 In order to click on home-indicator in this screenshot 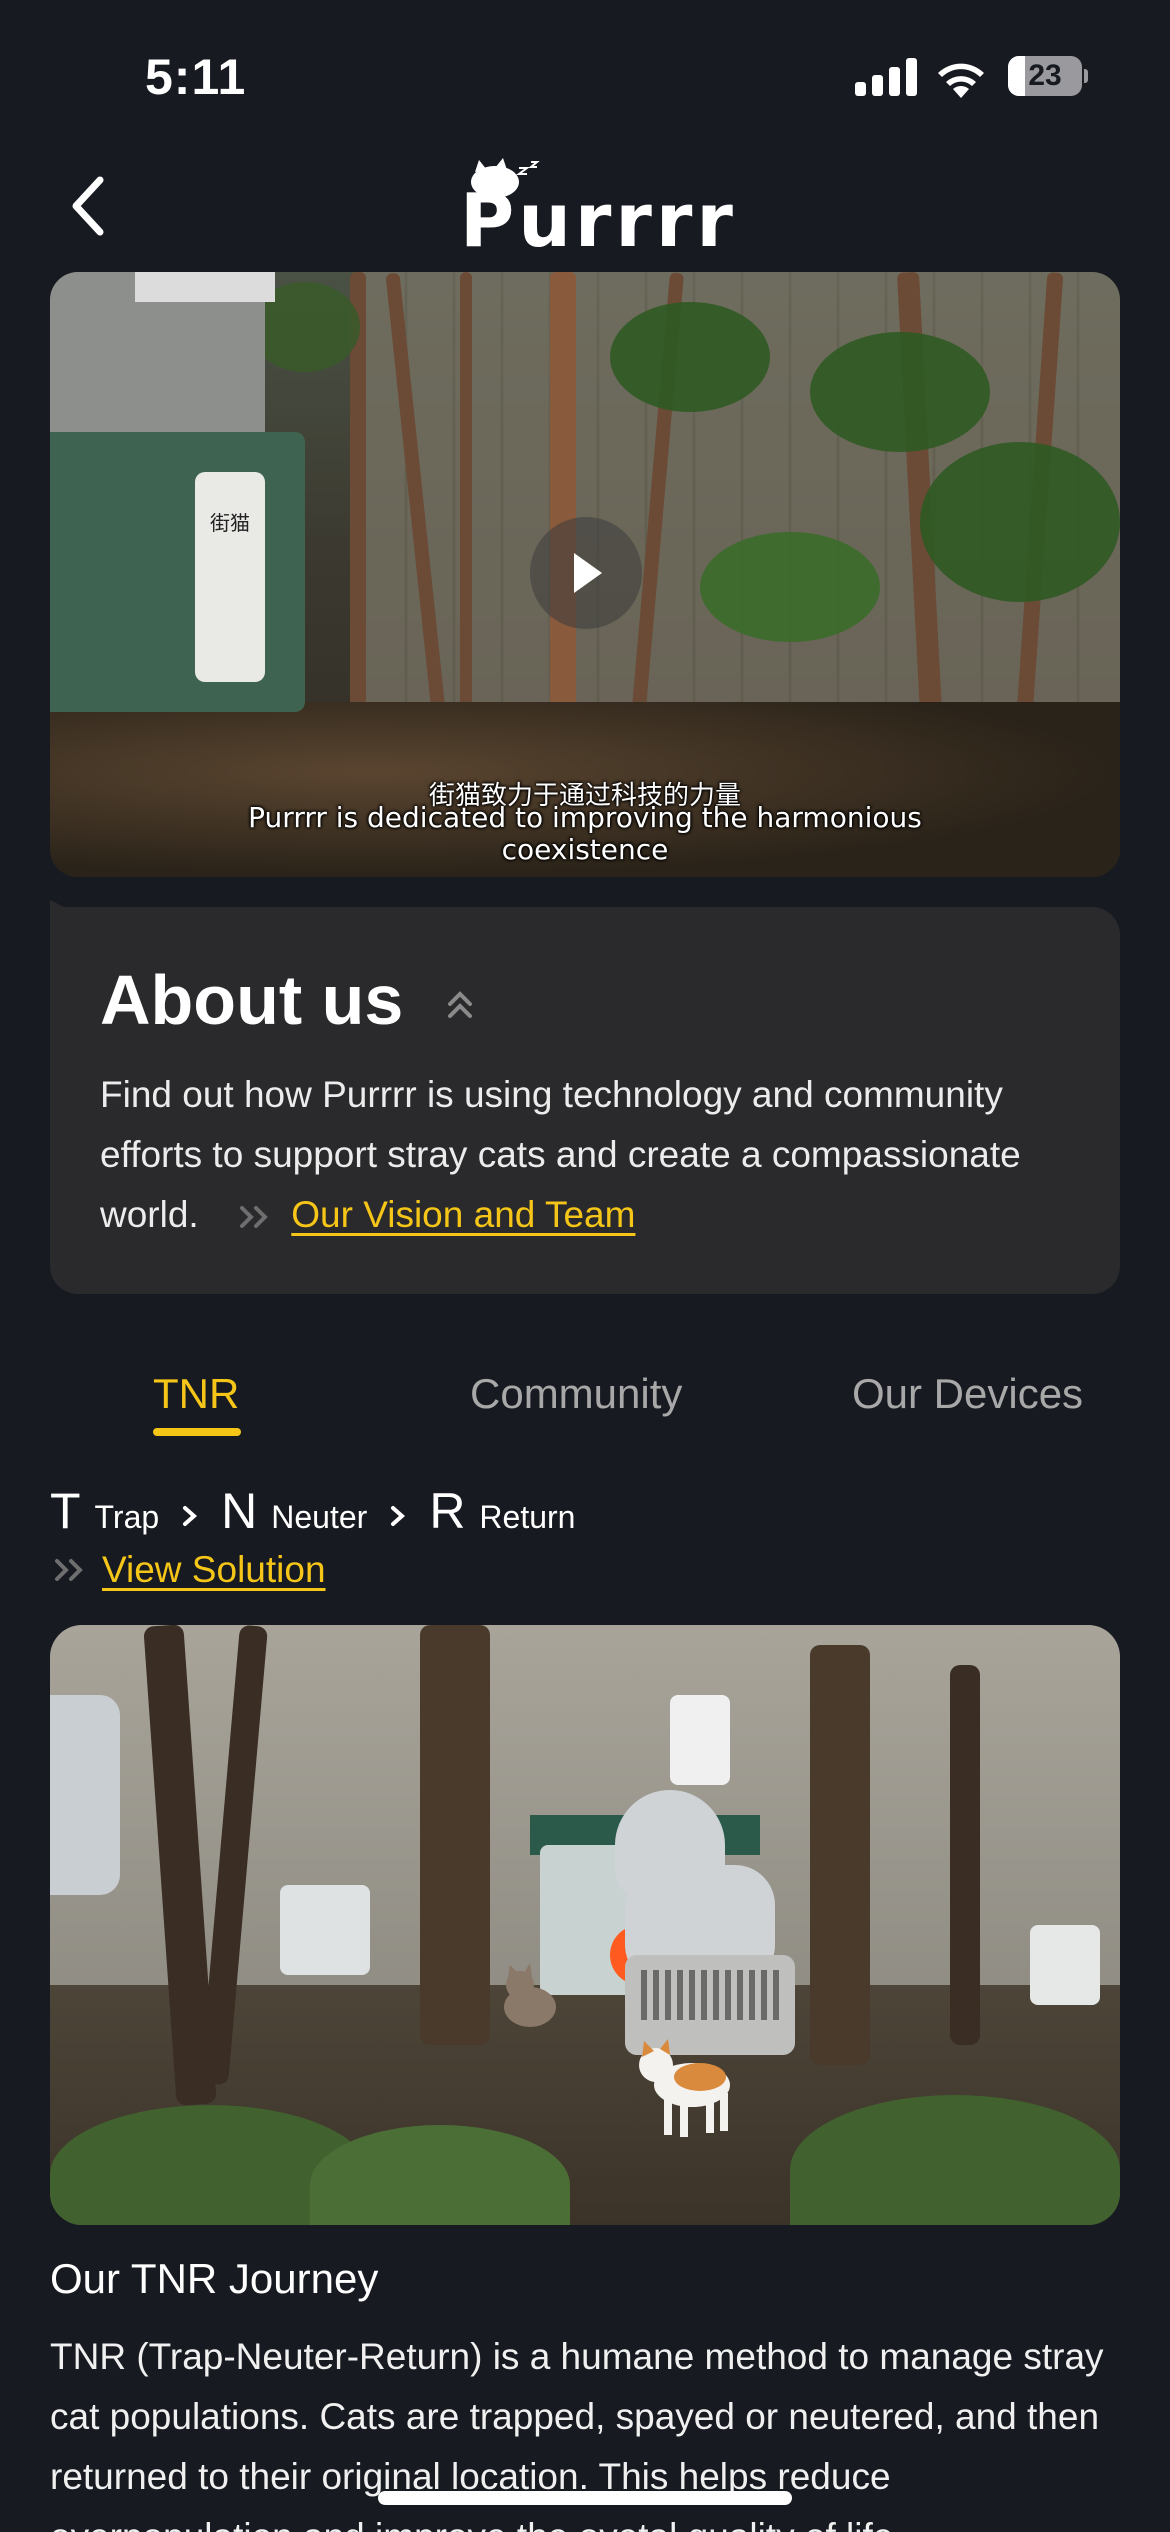, I will do `click(585, 2498)`.